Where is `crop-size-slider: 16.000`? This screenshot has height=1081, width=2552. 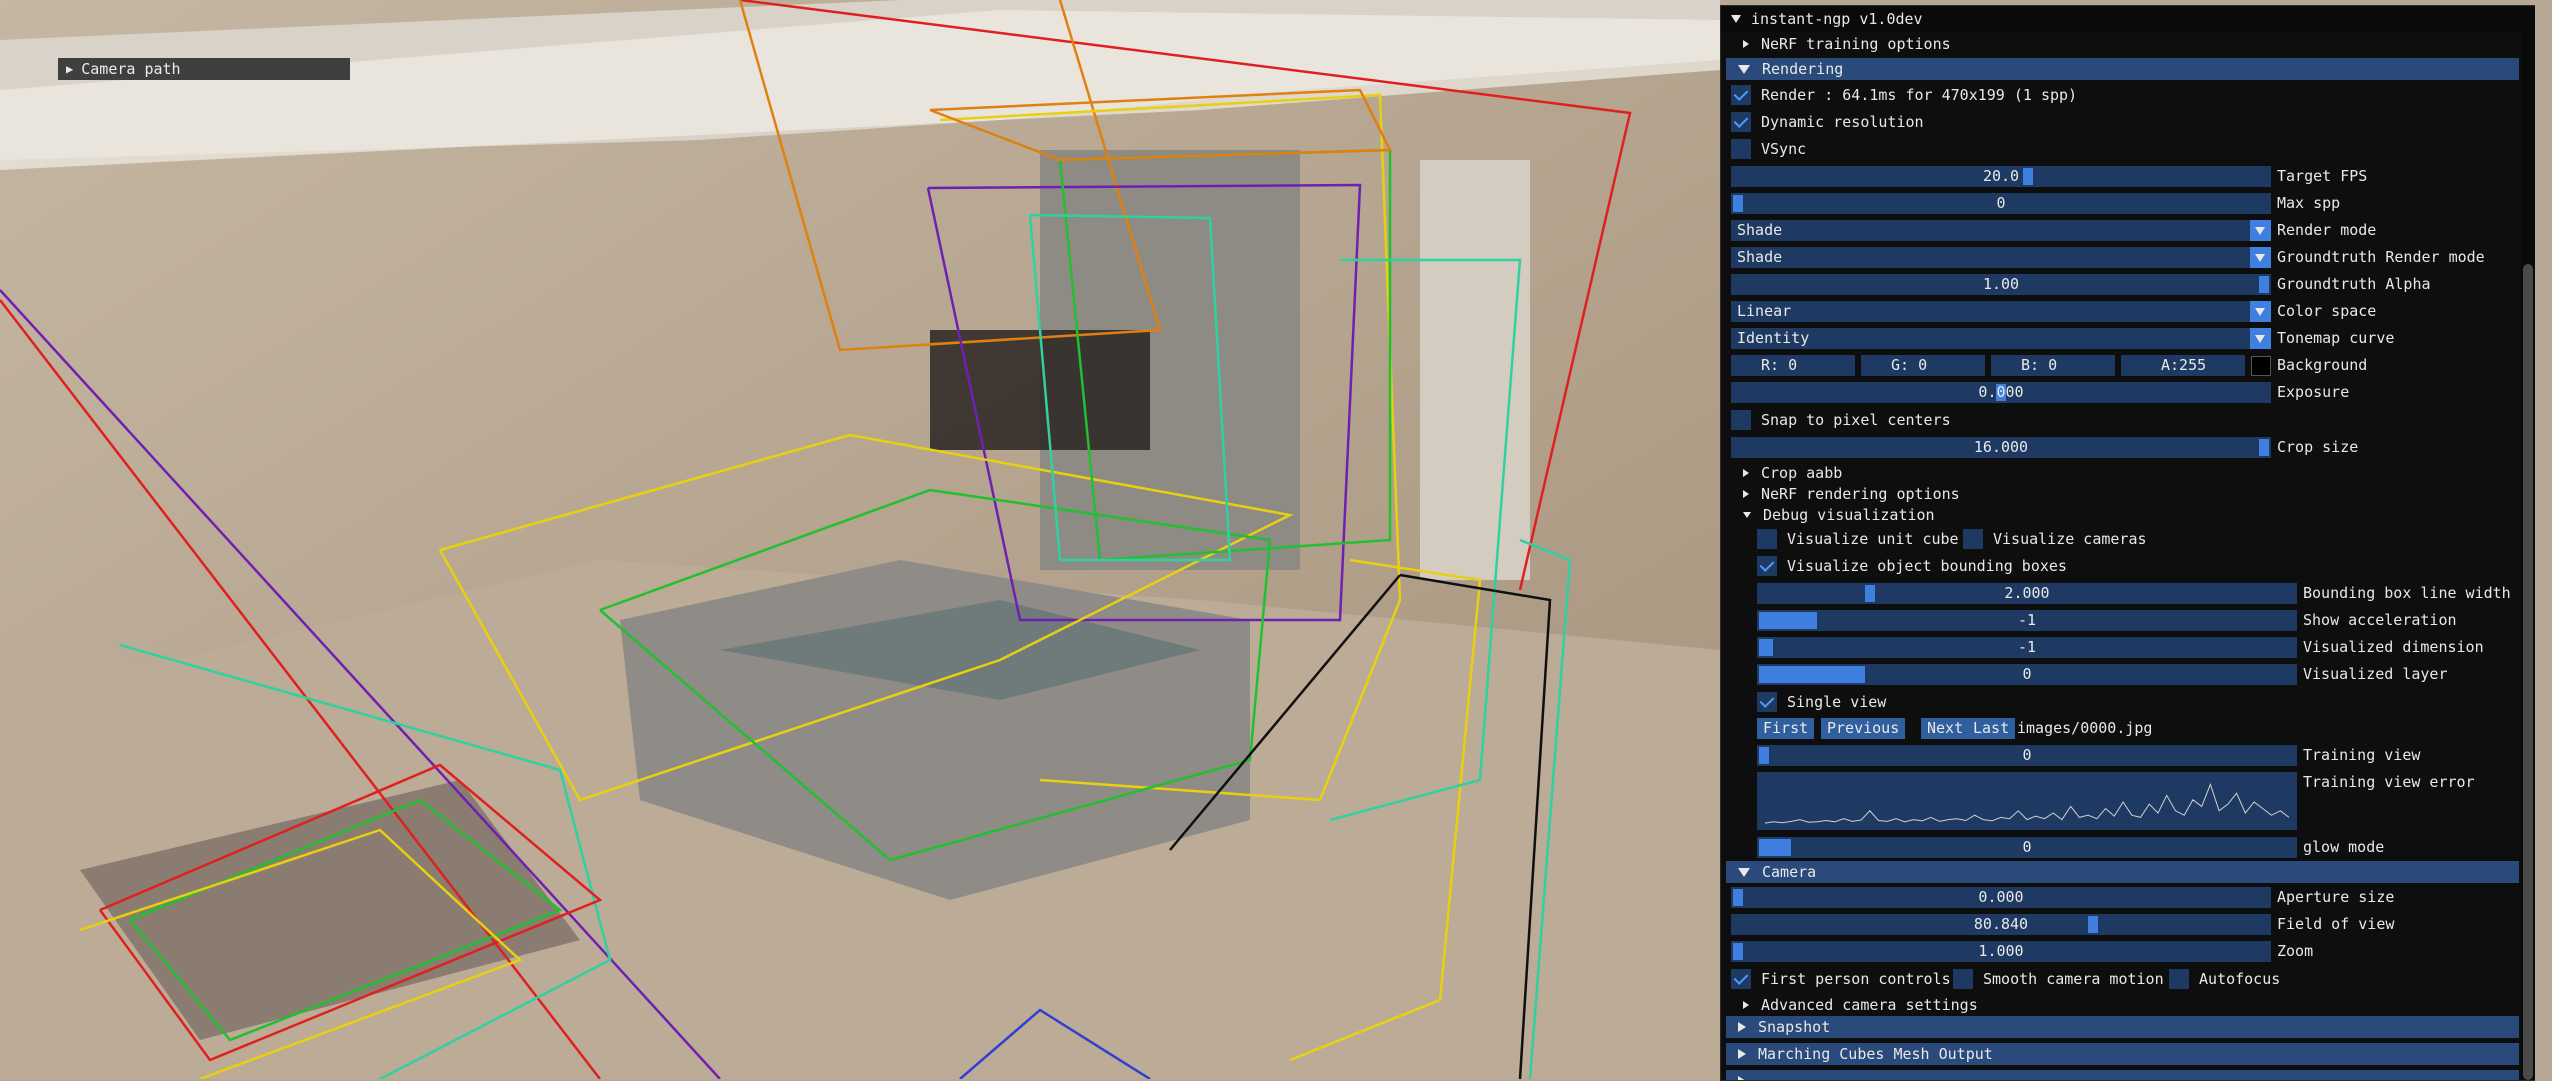
crop-size-slider: 16.000 is located at coordinates (2001, 447).